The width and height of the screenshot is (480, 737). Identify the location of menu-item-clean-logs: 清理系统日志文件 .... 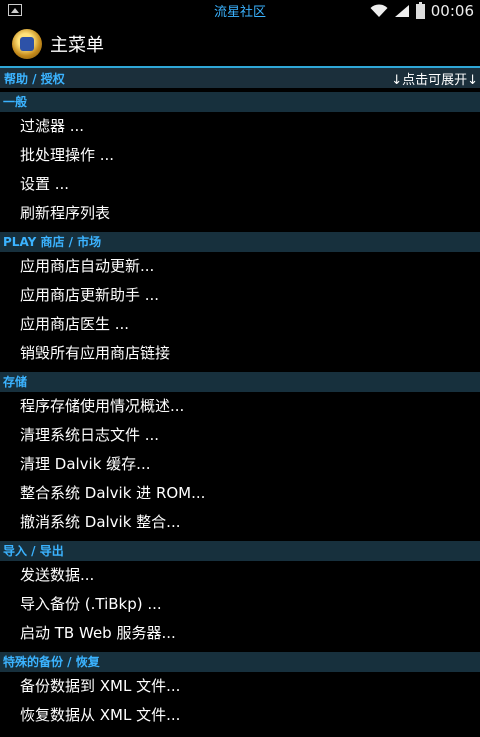
(240, 435).